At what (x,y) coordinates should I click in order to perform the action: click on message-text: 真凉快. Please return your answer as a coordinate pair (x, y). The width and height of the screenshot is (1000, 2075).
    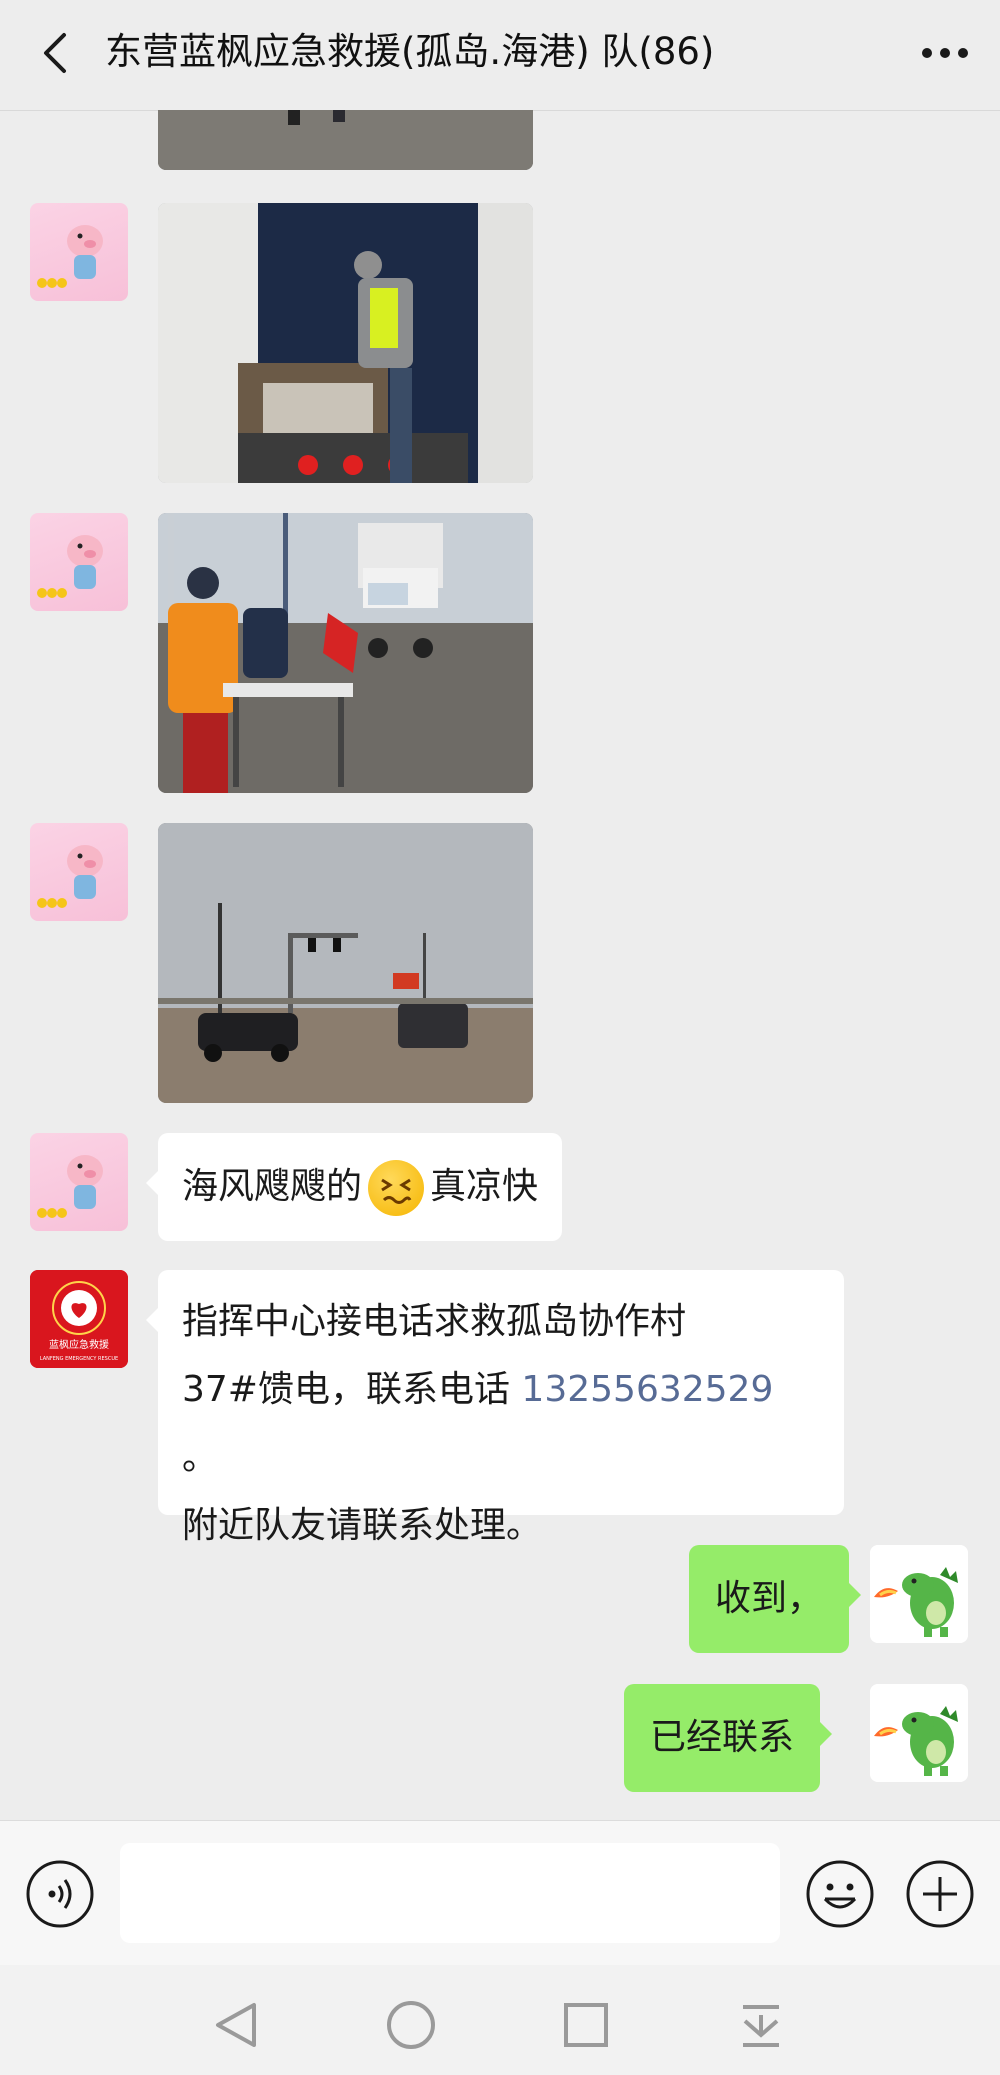
    Looking at the image, I should click on (484, 1186).